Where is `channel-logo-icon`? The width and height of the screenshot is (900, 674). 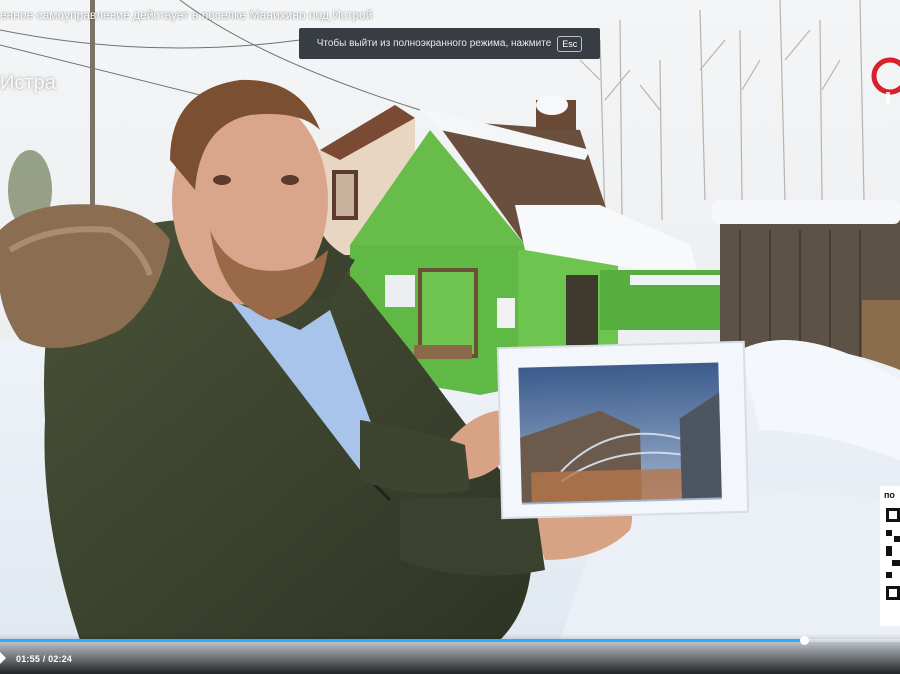 channel-logo-icon is located at coordinates (885, 80).